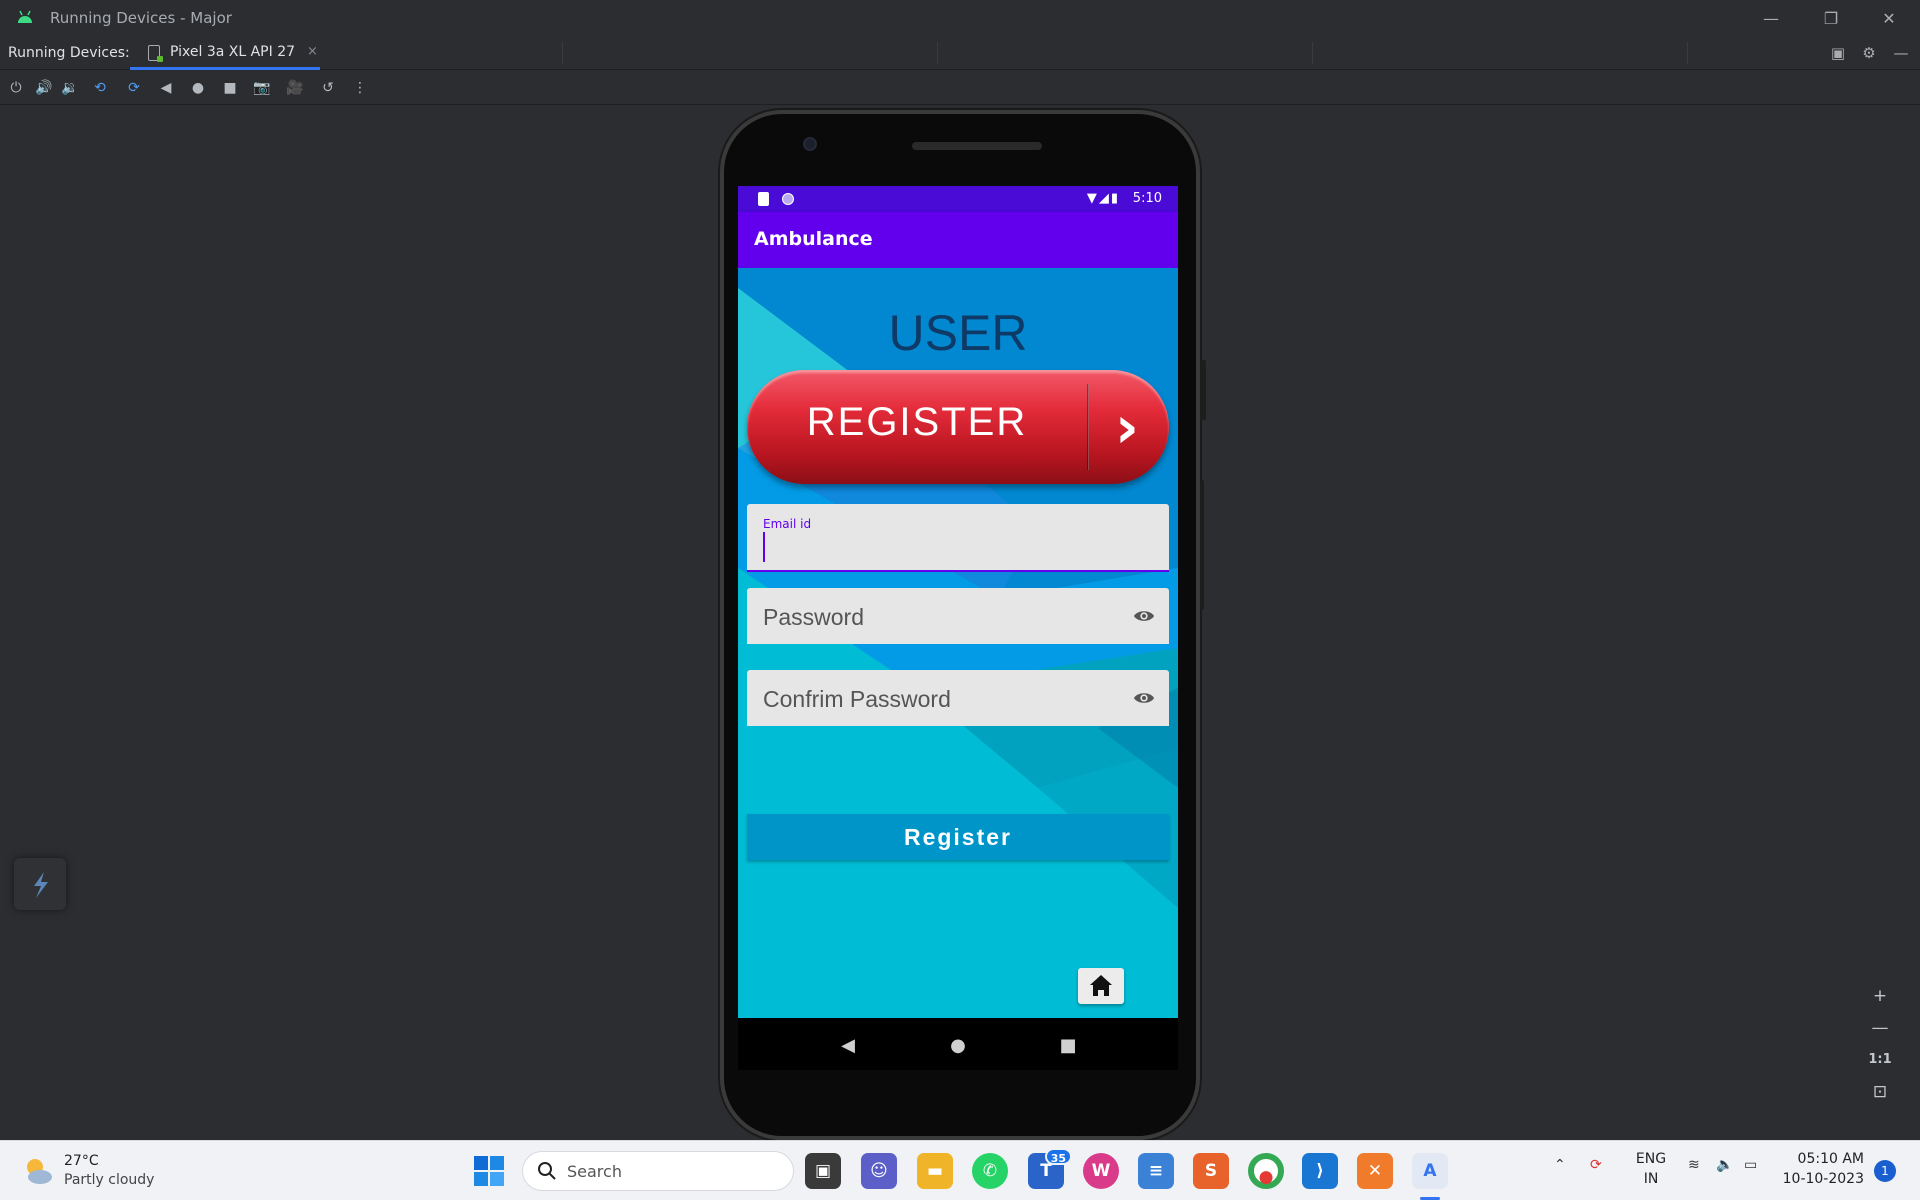 The width and height of the screenshot is (1920, 1200). I want to click on layout-icon: ▣, so click(1838, 53).